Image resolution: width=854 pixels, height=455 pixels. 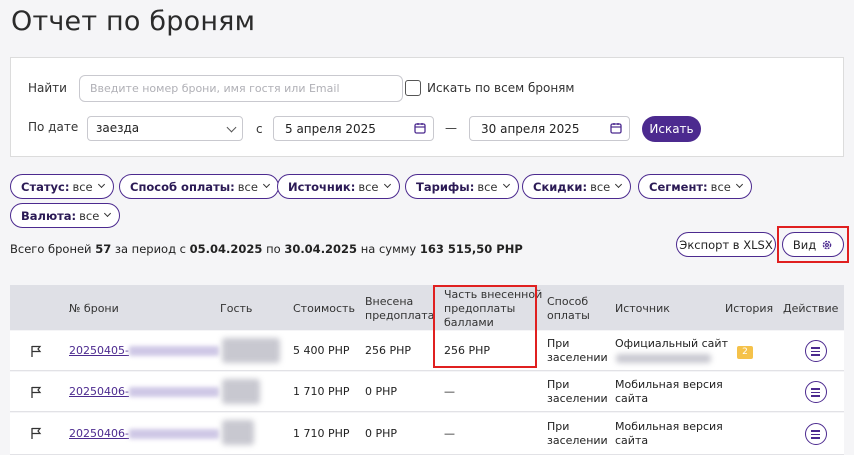 I want to click on view-settings-button: Вид, so click(x=813, y=244).